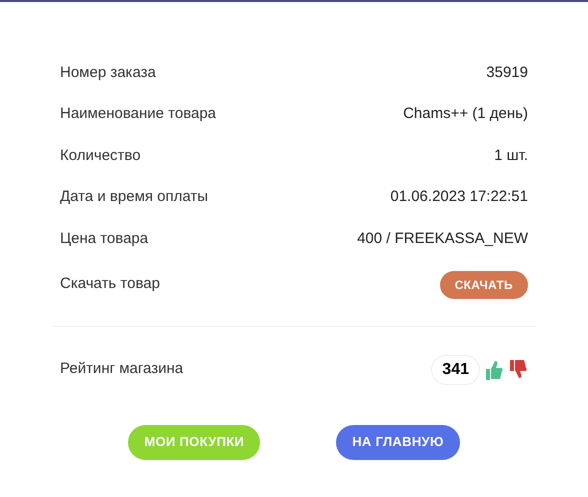 This screenshot has height=497, width=588. I want to click on detail-label: Цена товара, so click(104, 238).